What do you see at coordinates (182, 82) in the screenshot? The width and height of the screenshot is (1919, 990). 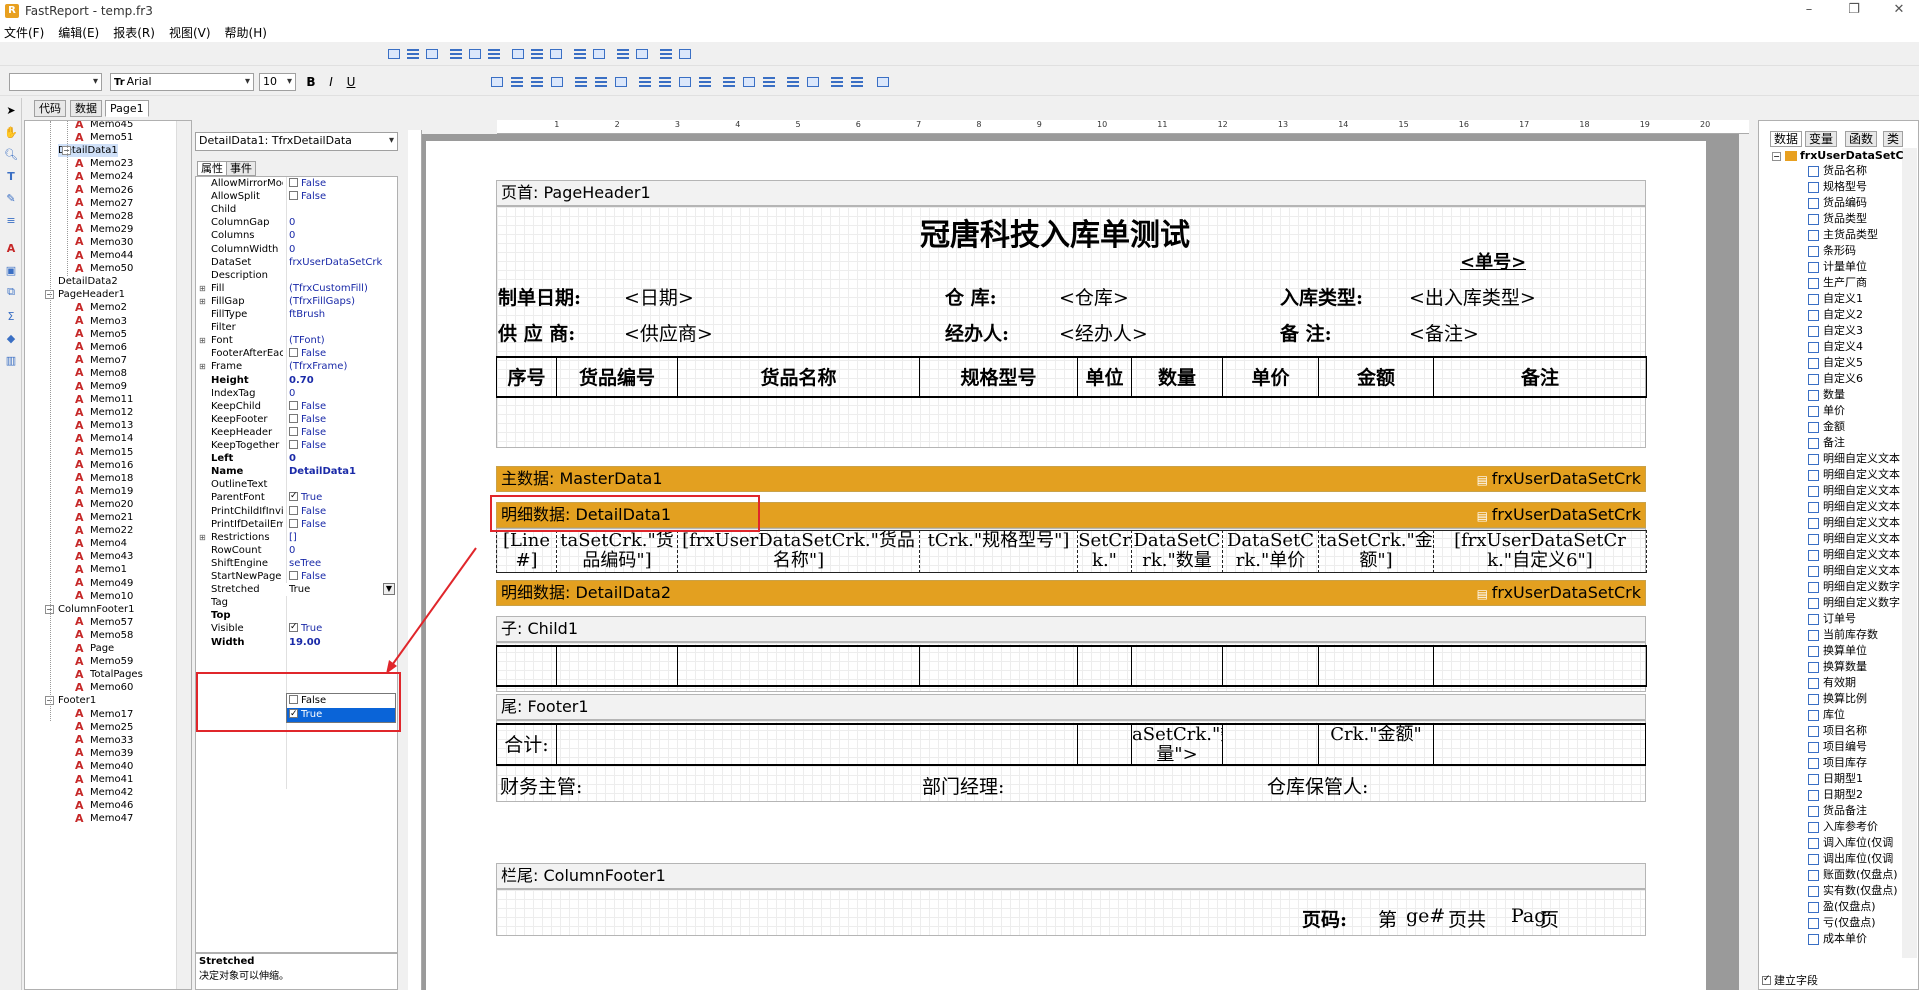 I see `font-combo: Tr Arial` at bounding box center [182, 82].